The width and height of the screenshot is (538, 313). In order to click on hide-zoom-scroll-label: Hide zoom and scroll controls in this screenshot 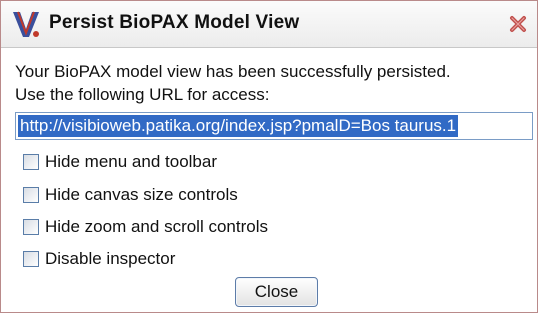, I will do `click(156, 226)`.